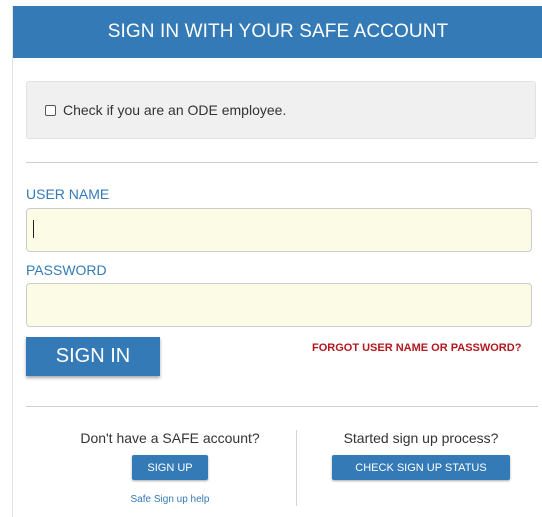 The width and height of the screenshot is (542, 517). I want to click on signup-help-link: Safe Sign up help, so click(170, 499).